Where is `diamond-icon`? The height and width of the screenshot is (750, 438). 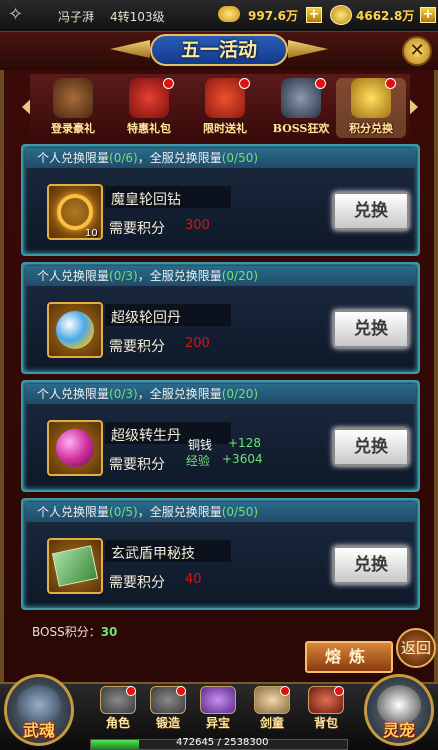 diamond-icon is located at coordinates (75, 212).